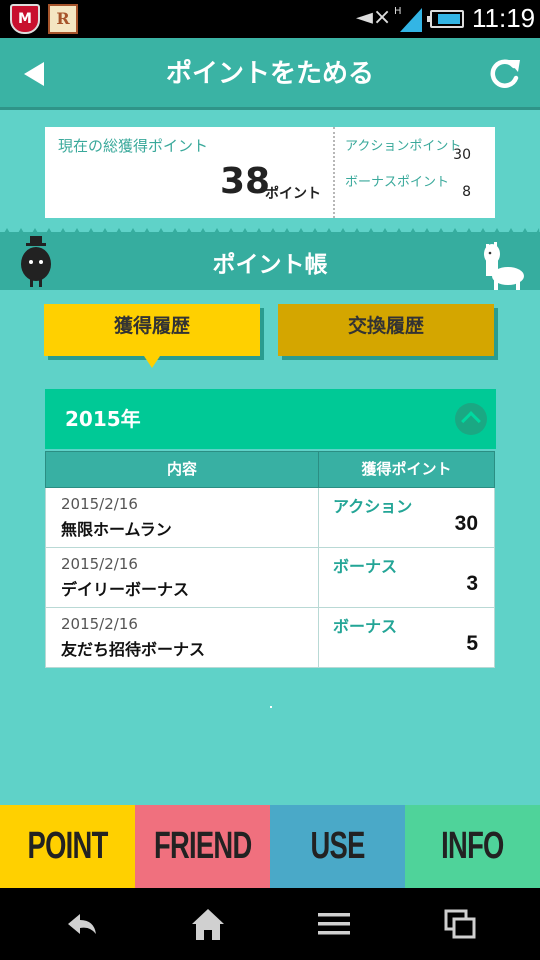 This screenshot has height=960, width=540. Describe the element at coordinates (408, 19) in the screenshot. I see `signal-icon: H` at that location.